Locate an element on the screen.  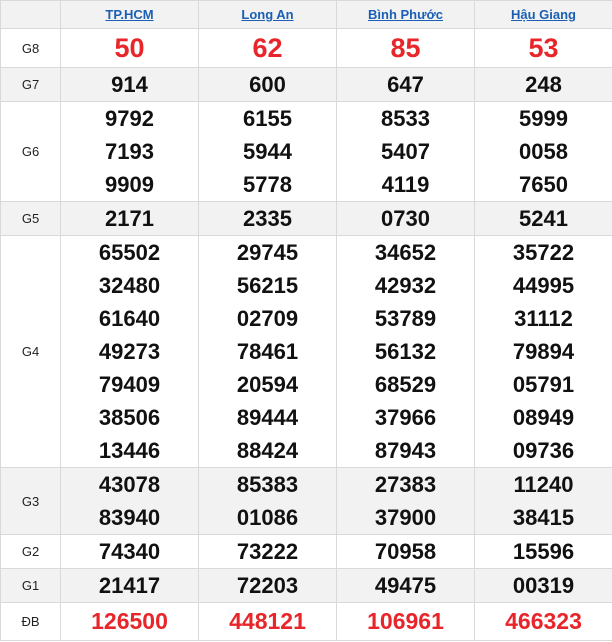
result-number: 29745 is located at coordinates (267, 252).